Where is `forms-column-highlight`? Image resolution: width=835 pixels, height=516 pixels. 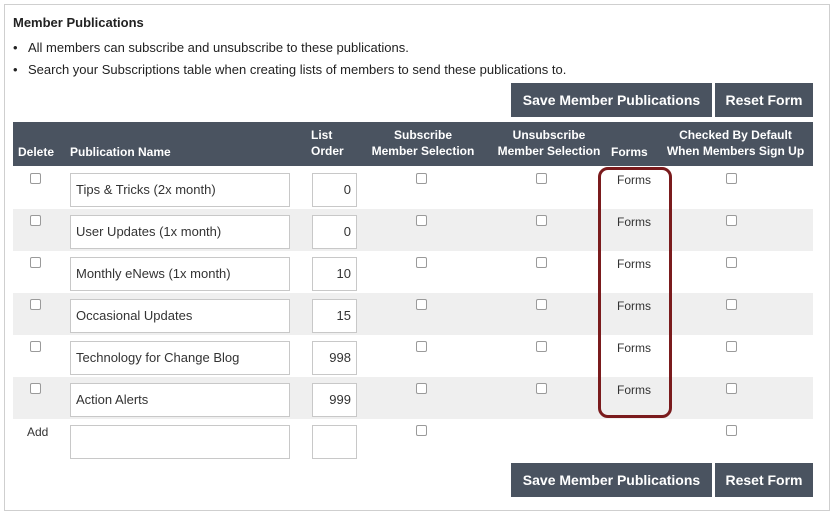 forms-column-highlight is located at coordinates (635, 292).